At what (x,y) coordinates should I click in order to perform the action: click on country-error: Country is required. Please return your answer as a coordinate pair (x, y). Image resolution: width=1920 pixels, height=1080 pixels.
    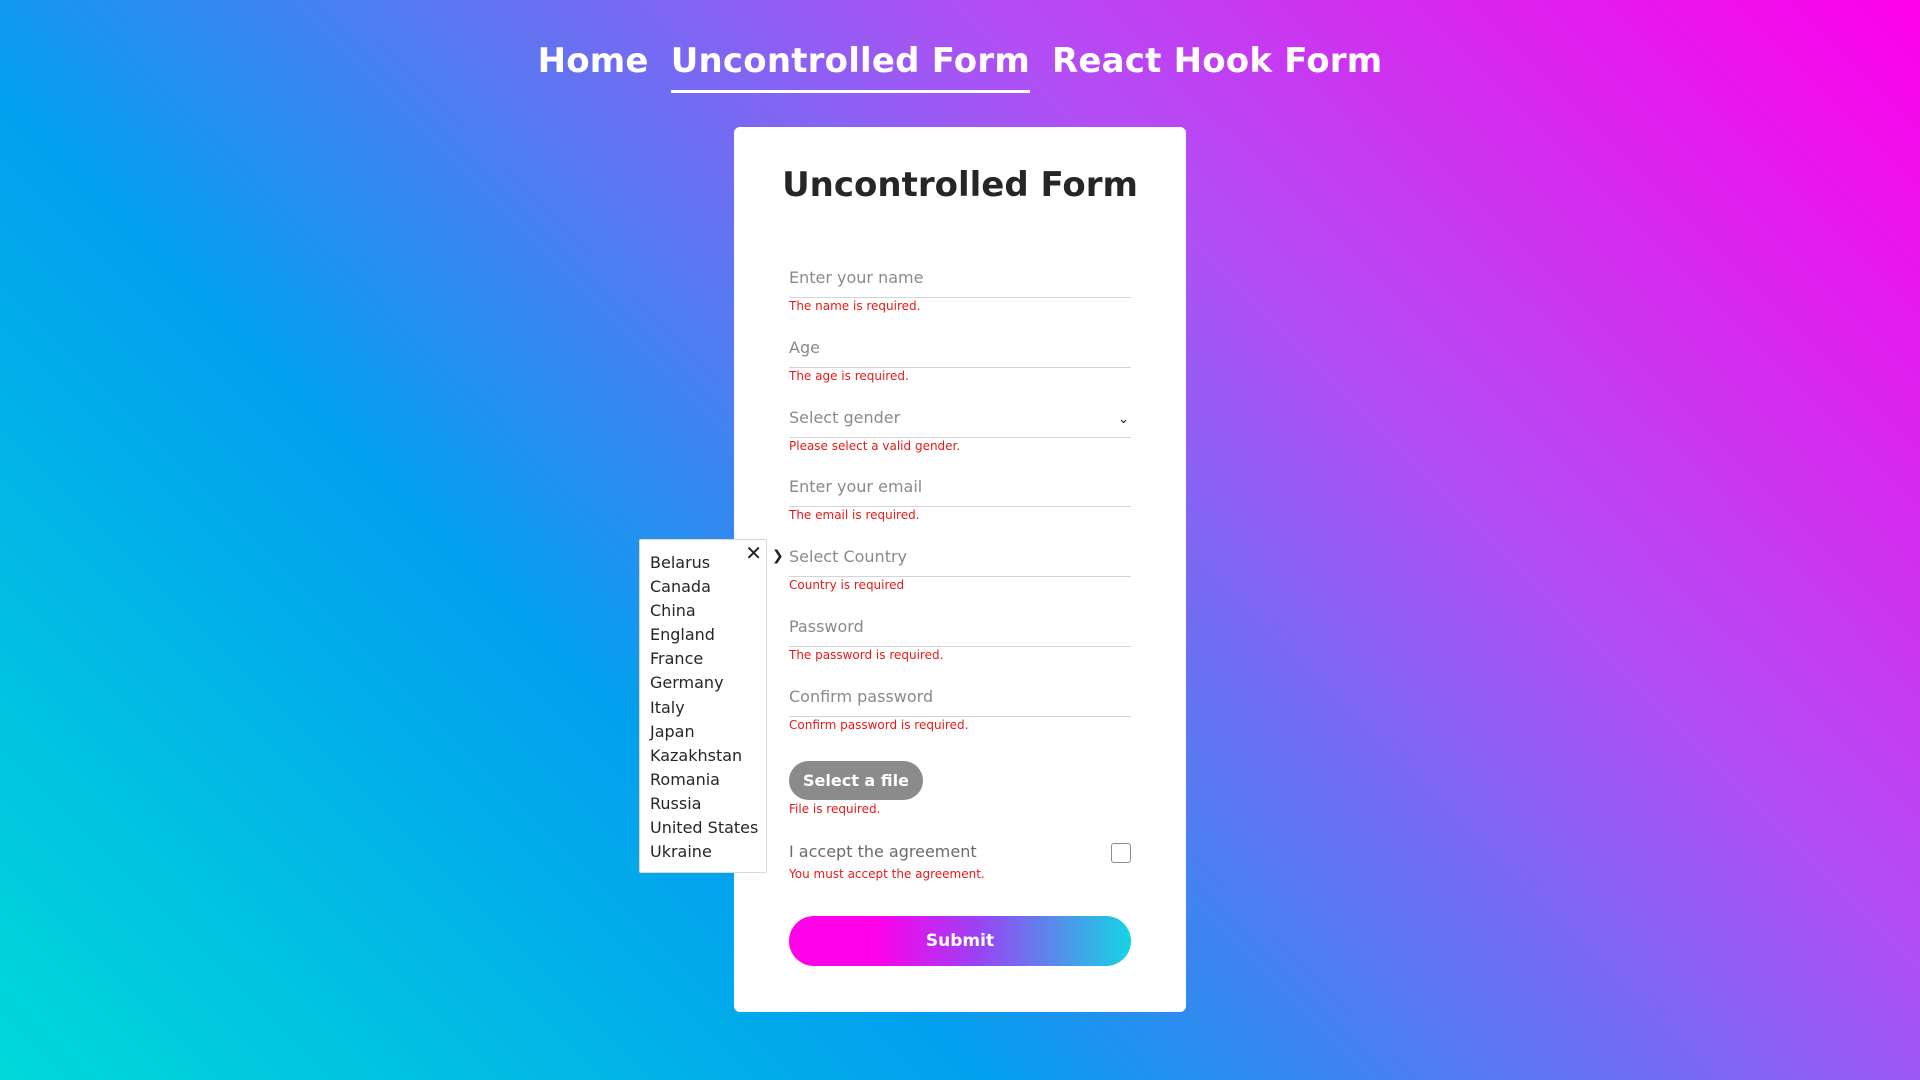
    Looking at the image, I should click on (847, 585).